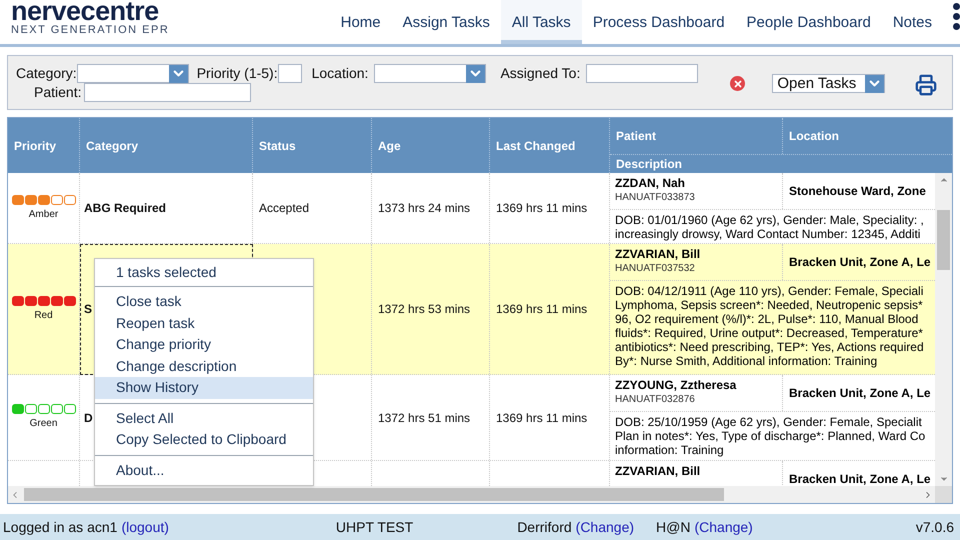 This screenshot has height=540, width=960. Describe the element at coordinates (166, 272) in the screenshot. I see `menu-title: 1 tasks selected` at that location.